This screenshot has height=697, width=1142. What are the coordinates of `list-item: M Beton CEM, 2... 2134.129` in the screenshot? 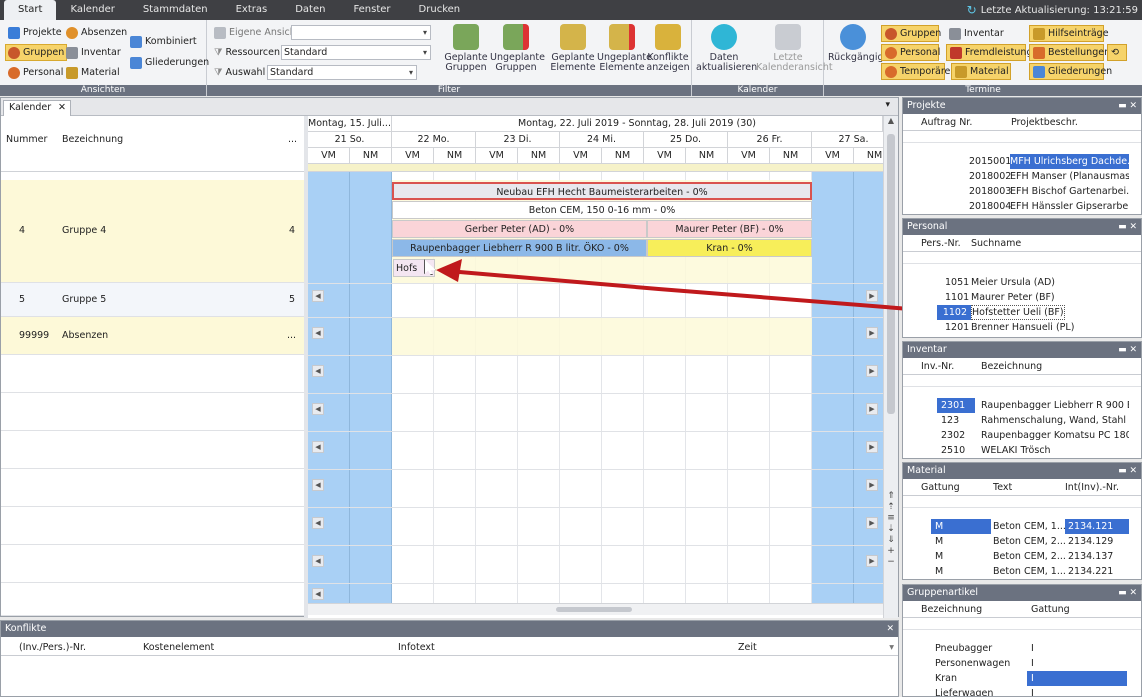 It's located at (1024, 541).